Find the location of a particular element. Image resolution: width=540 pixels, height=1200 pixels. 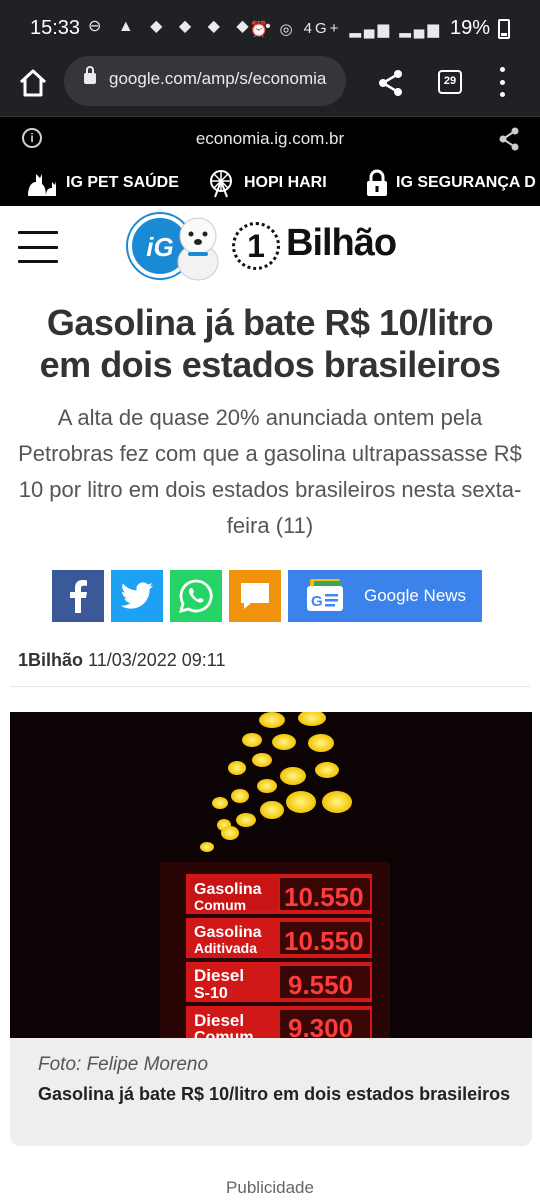

article-date: 11/03/2022 09:11 is located at coordinates (157, 660).